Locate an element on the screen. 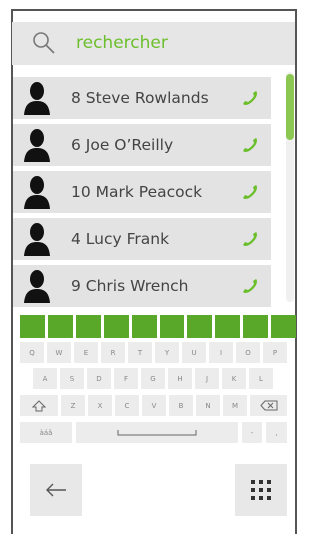 Image resolution: width=320 pixels, height=534 pixels. dialpad-icon is located at coordinates (261, 490).